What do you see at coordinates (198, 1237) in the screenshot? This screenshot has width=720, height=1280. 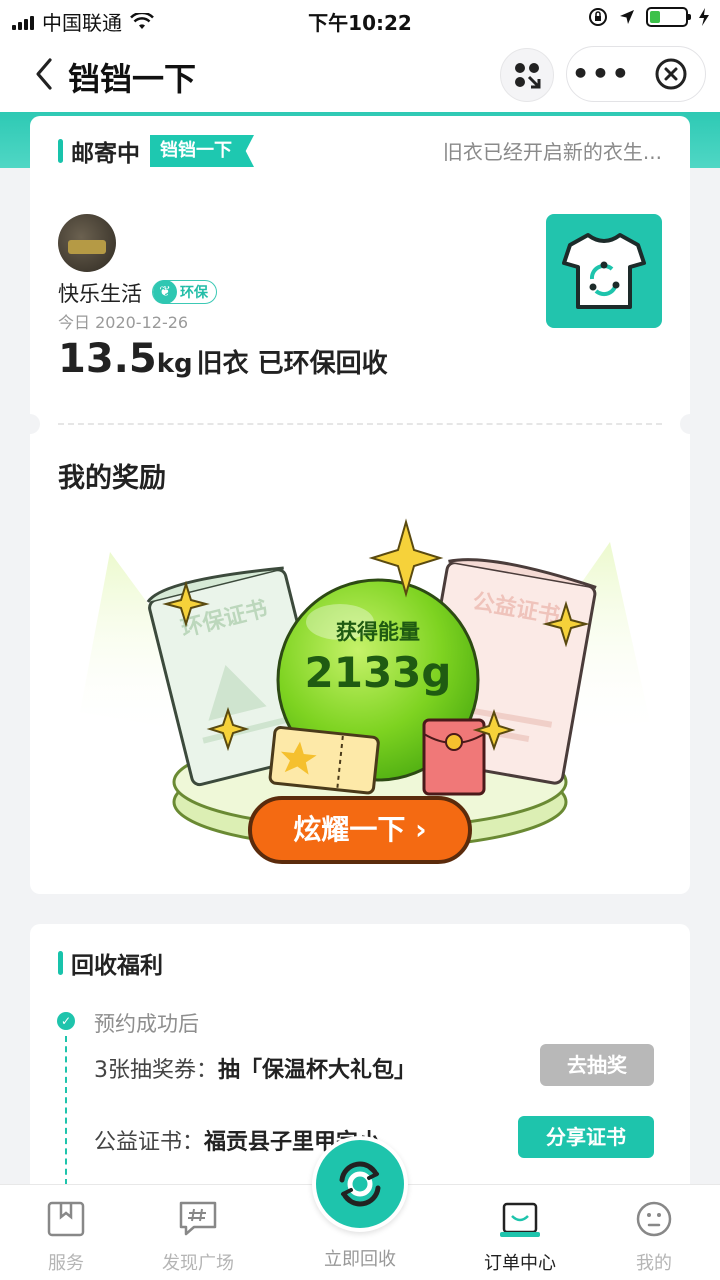 I see `tab-discover: 发现广场` at bounding box center [198, 1237].